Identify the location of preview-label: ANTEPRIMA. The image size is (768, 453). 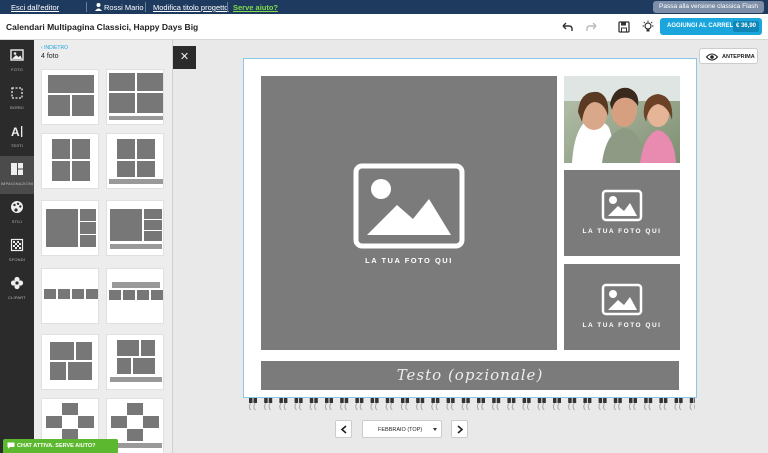
(738, 57).